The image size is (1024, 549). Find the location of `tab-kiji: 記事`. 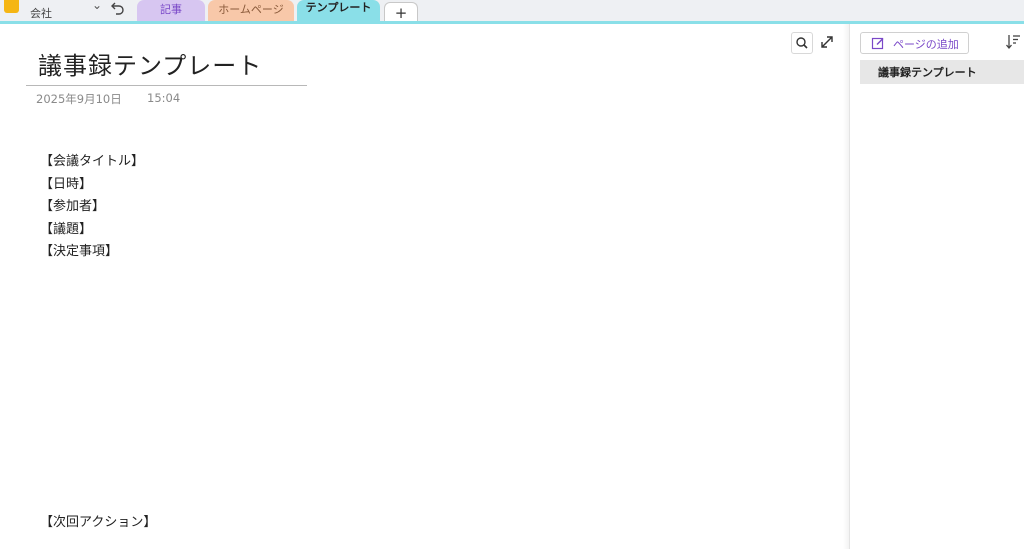

tab-kiji: 記事 is located at coordinates (171, 11).